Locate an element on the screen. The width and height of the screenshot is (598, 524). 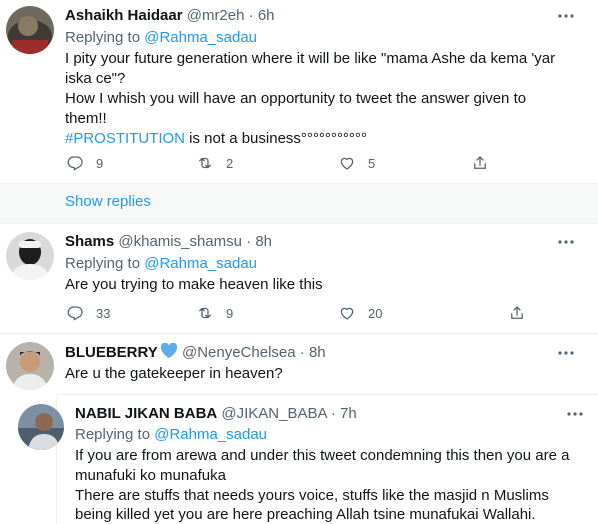
retweet-count: 2 is located at coordinates (230, 163).